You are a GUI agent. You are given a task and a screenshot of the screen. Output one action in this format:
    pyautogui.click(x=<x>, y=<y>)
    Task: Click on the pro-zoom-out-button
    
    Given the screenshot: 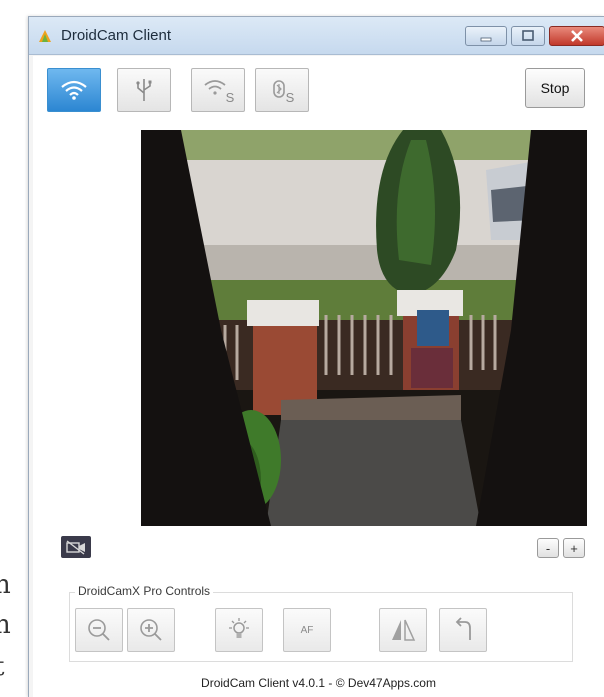 What is the action you would take?
    pyautogui.click(x=99, y=630)
    